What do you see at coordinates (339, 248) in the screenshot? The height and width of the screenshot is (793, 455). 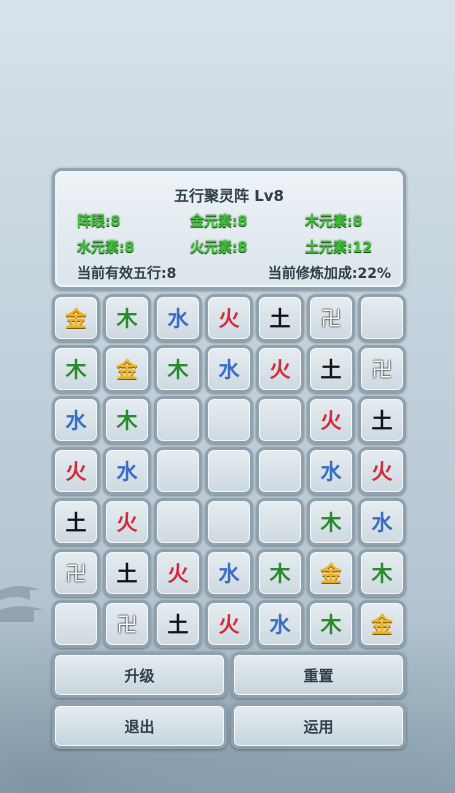 I see `stat-earth: 土元素:12` at bounding box center [339, 248].